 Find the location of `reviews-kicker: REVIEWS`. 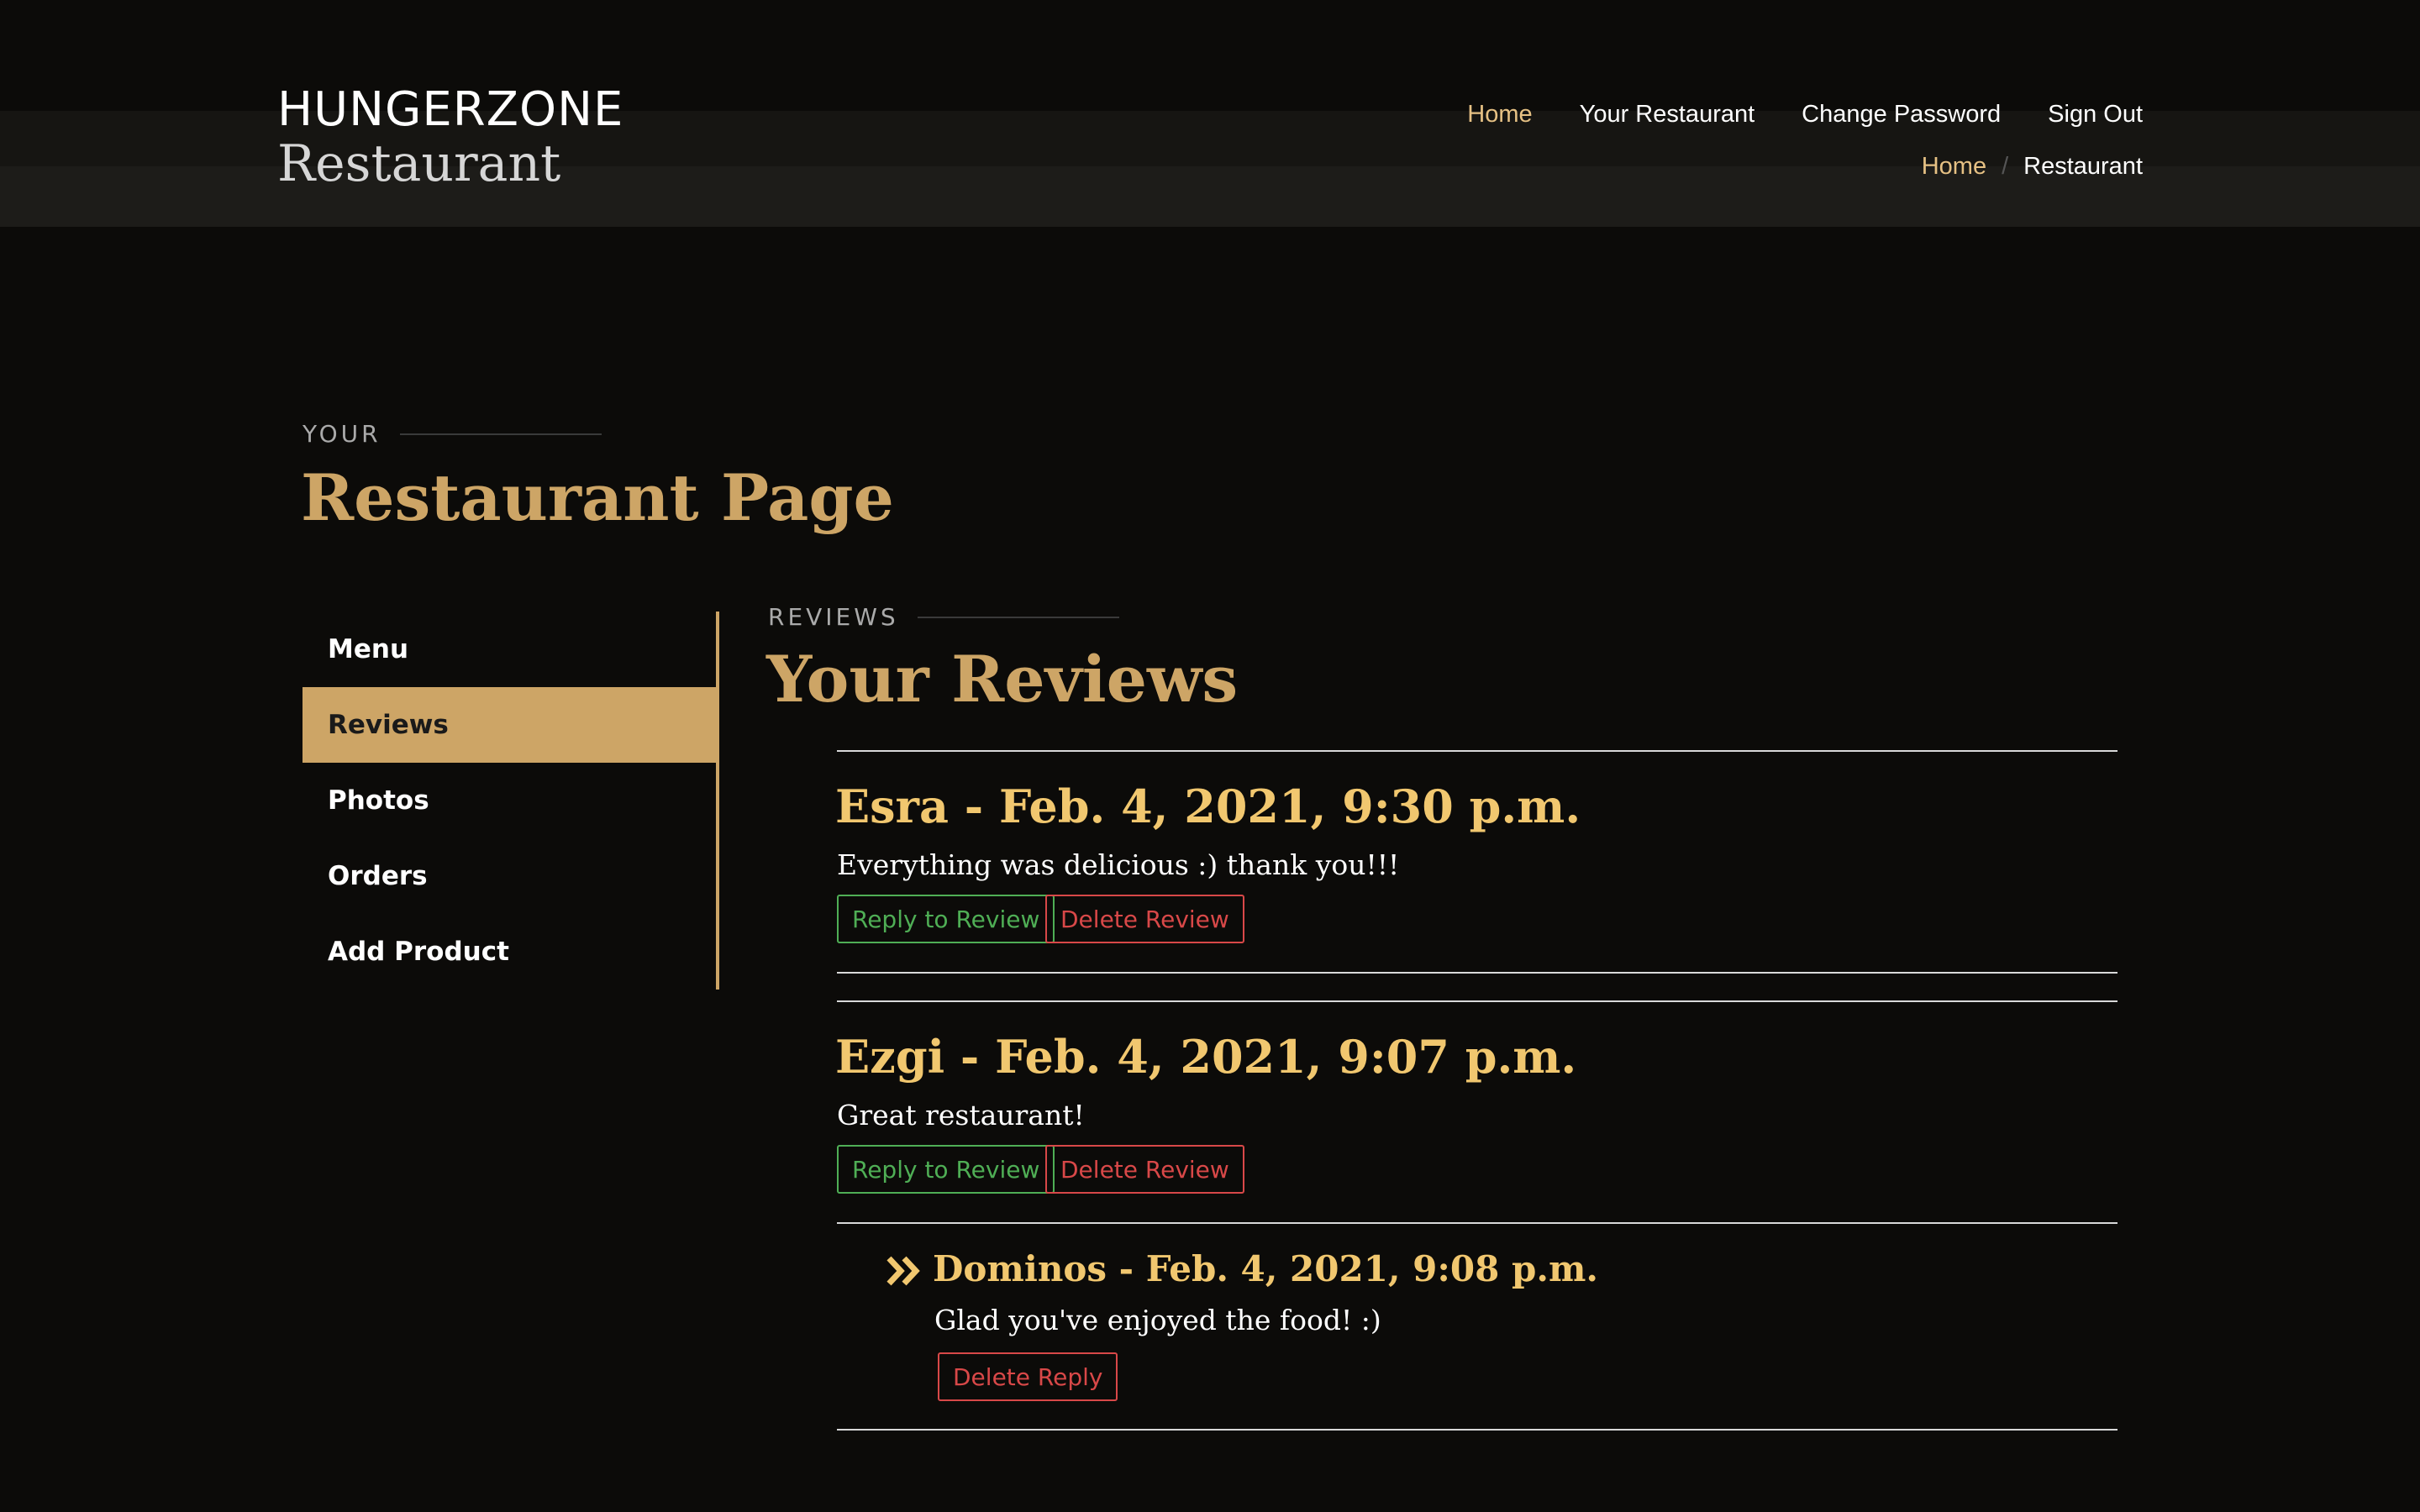

reviews-kicker: REVIEWS is located at coordinates (943, 617).